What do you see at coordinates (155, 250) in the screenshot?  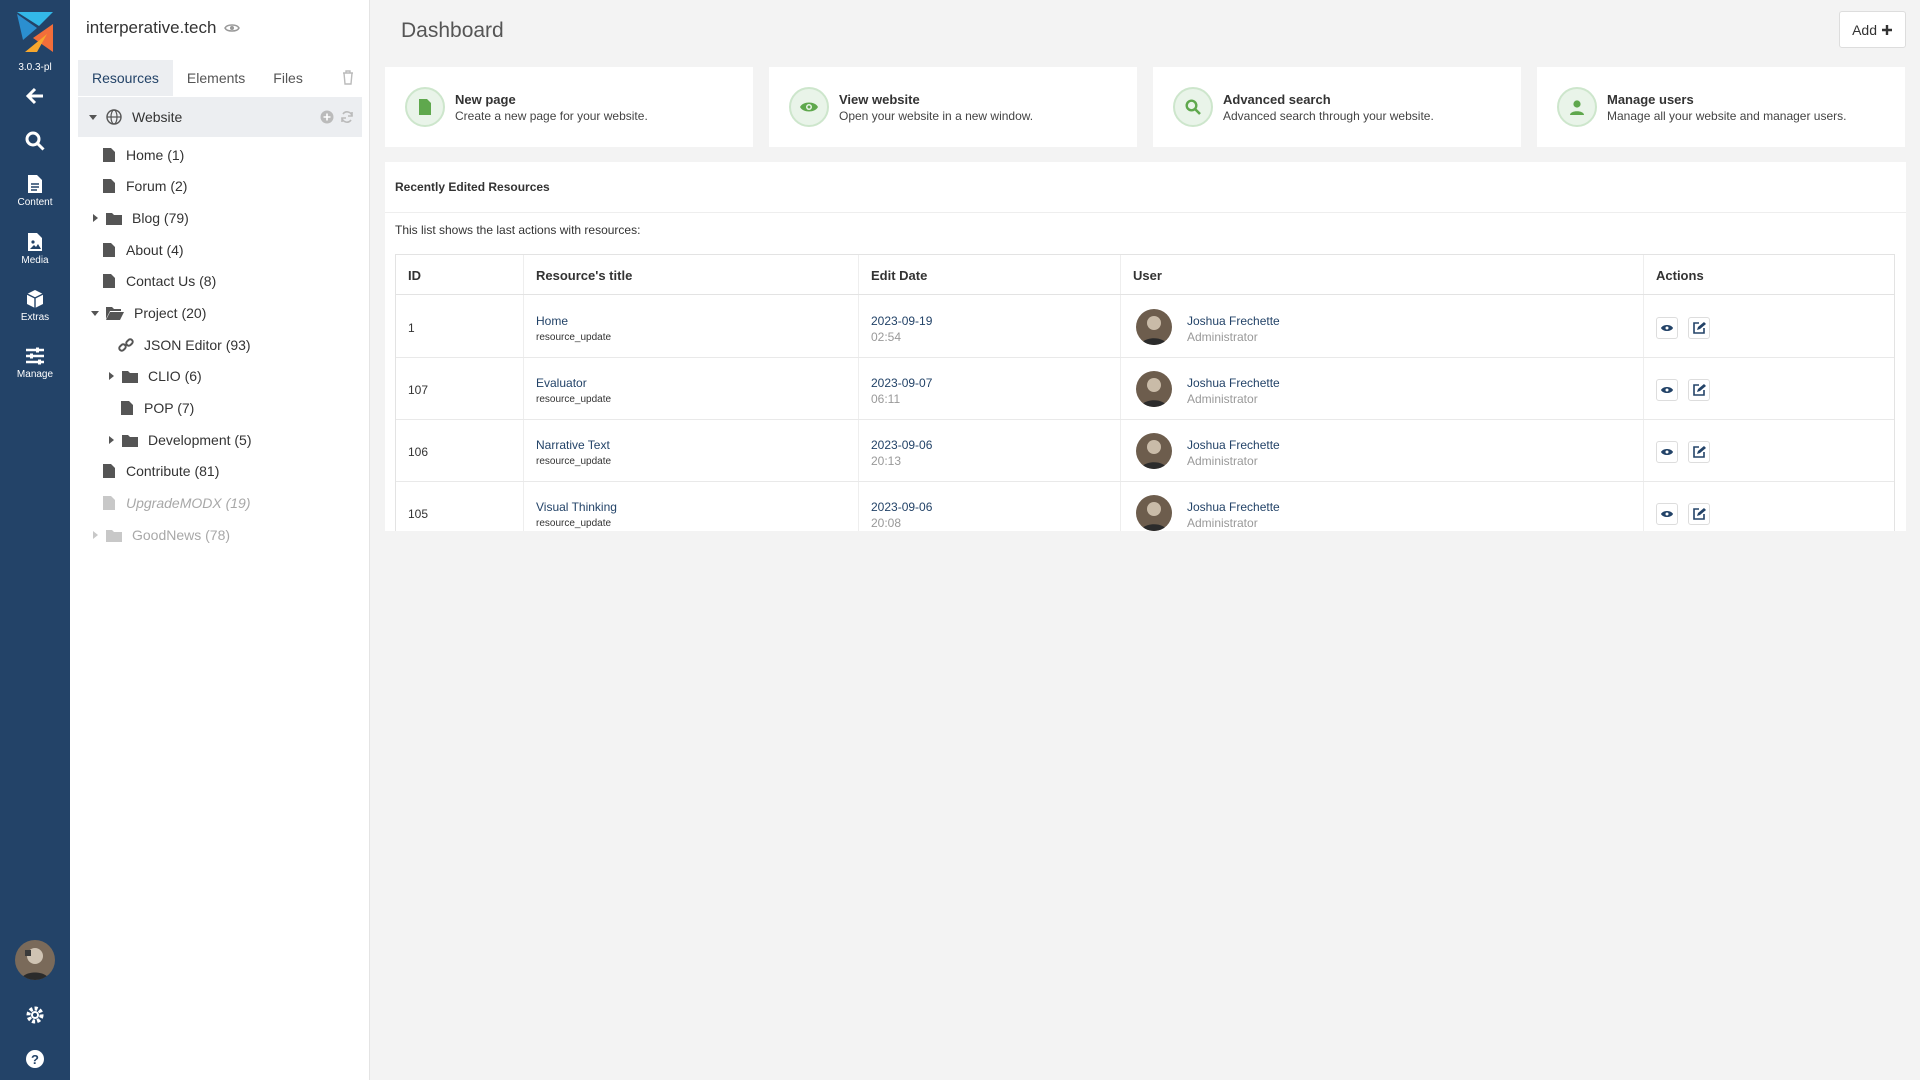 I see `tree-node-label: About (4)` at bounding box center [155, 250].